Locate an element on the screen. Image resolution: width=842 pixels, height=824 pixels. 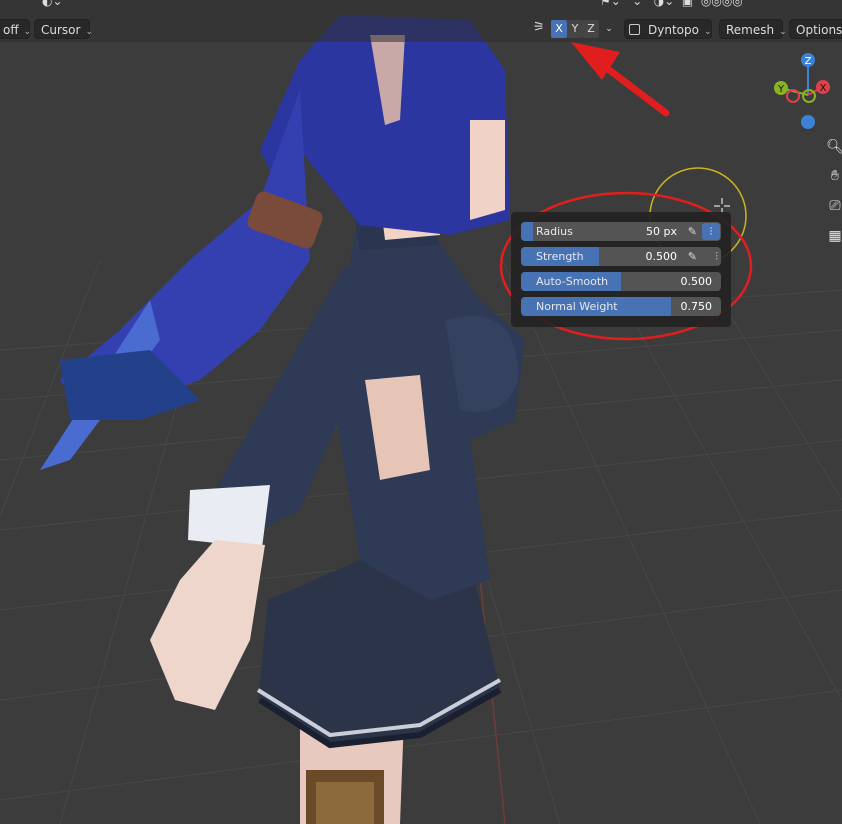
overlay-icon: ◐⌄ is located at coordinates (52, 4).